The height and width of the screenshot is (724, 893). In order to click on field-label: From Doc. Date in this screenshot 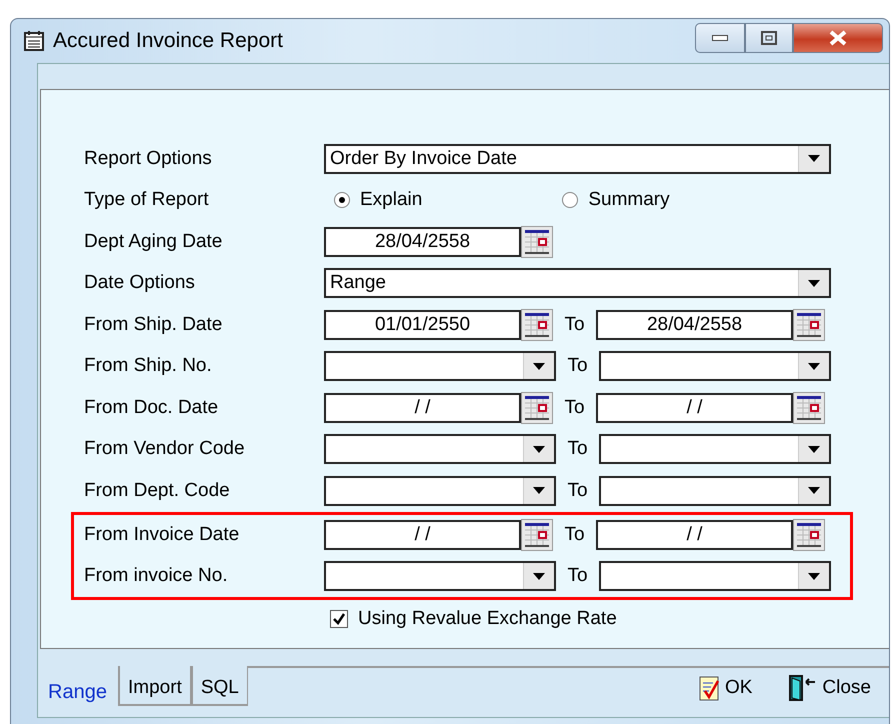, I will do `click(152, 407)`.